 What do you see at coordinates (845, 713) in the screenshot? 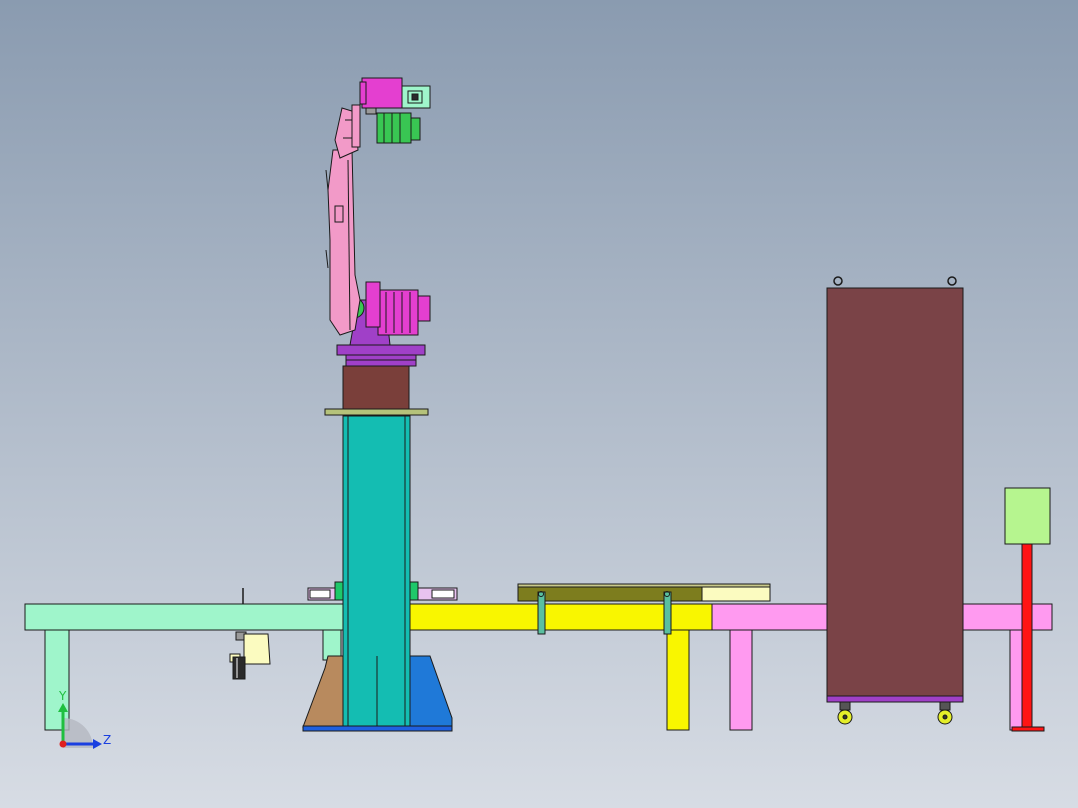
I see `cabinet-caster-left` at bounding box center [845, 713].